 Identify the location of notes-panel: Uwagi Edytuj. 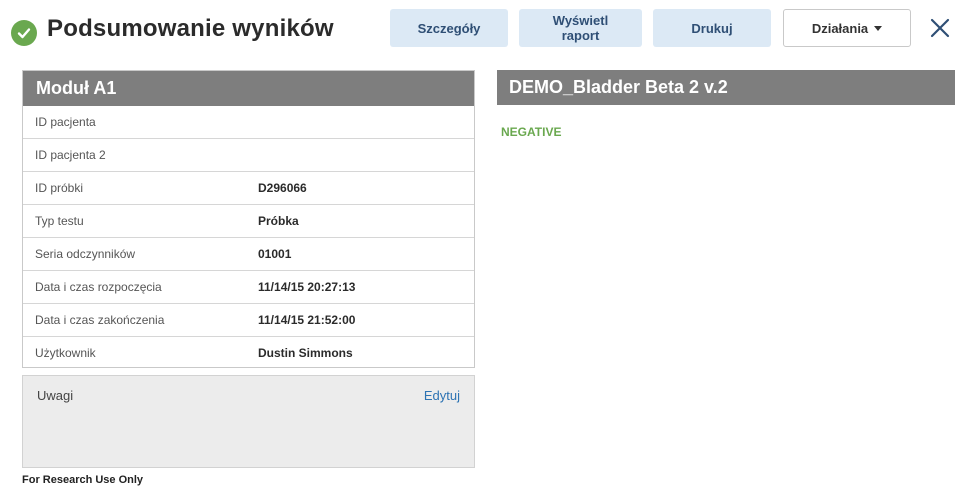
(248, 421).